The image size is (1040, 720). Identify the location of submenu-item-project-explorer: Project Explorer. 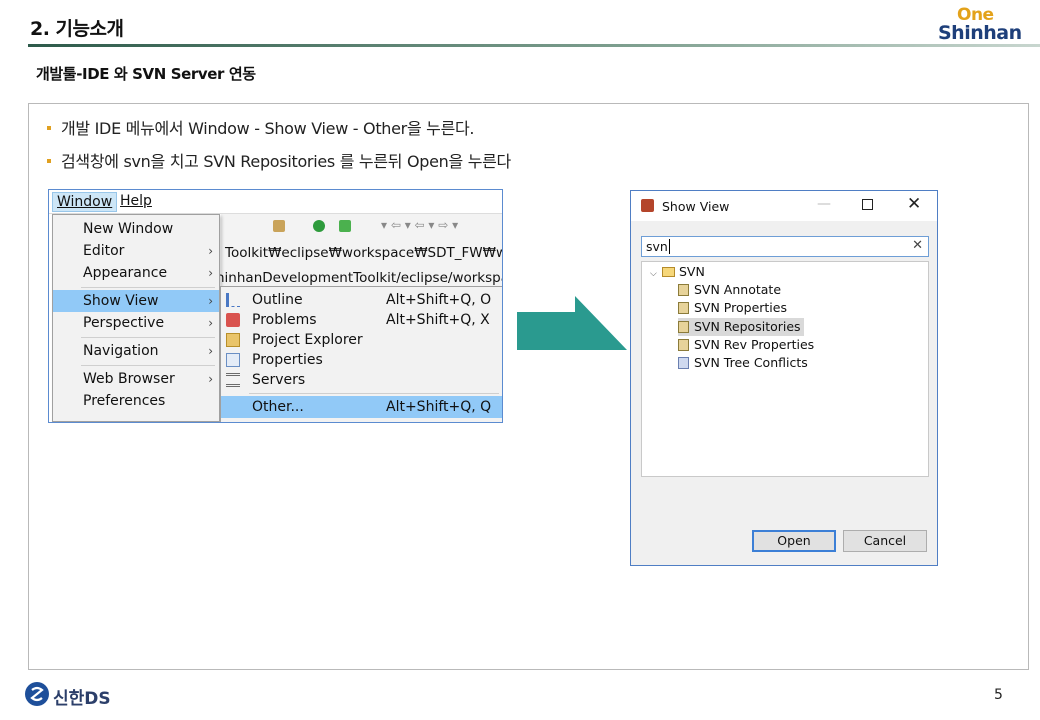
(361, 340).